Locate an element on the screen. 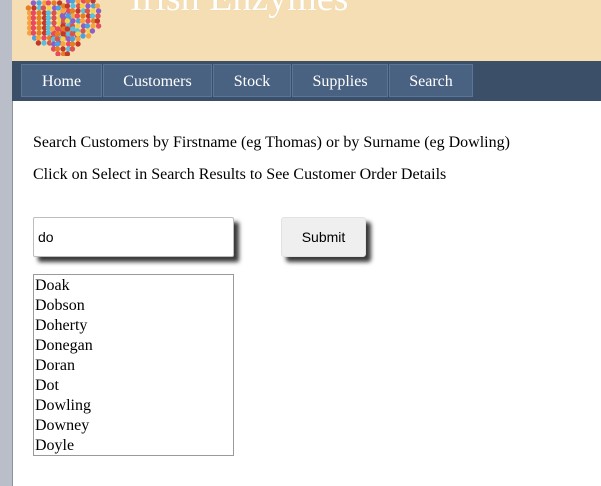 The image size is (601, 486). result-item: Doyle is located at coordinates (54, 445).